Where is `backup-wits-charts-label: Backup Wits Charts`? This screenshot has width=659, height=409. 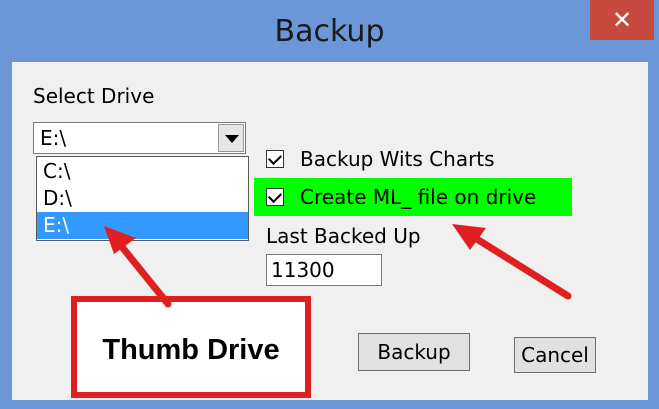
backup-wits-charts-label: Backup Wits Charts is located at coordinates (397, 159).